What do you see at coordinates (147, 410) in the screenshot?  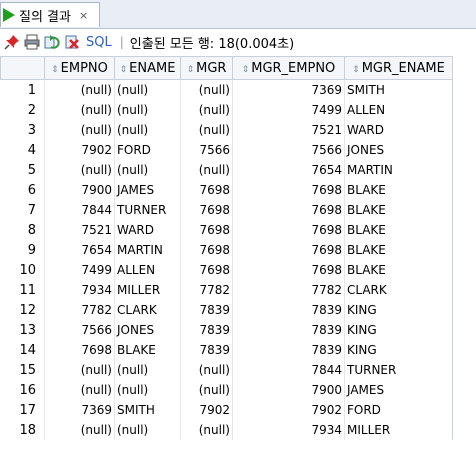 I see `cell-ename: SMITH` at bounding box center [147, 410].